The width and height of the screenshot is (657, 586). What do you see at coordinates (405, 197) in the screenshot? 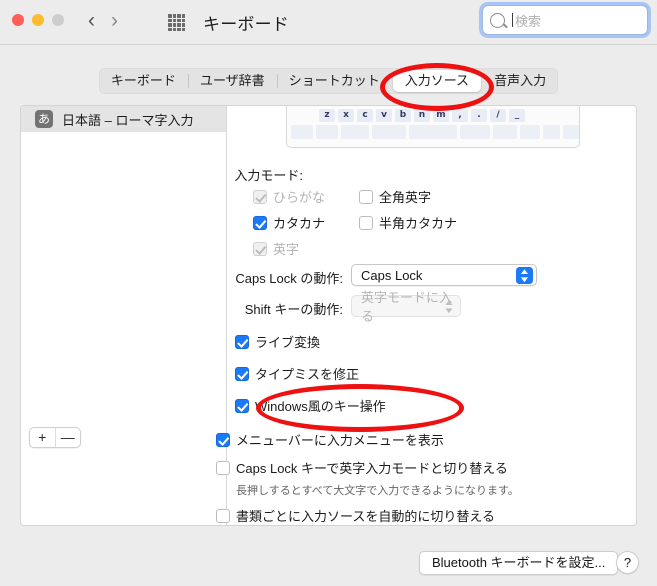
I see `checkbox-label: 全角英字` at bounding box center [405, 197].